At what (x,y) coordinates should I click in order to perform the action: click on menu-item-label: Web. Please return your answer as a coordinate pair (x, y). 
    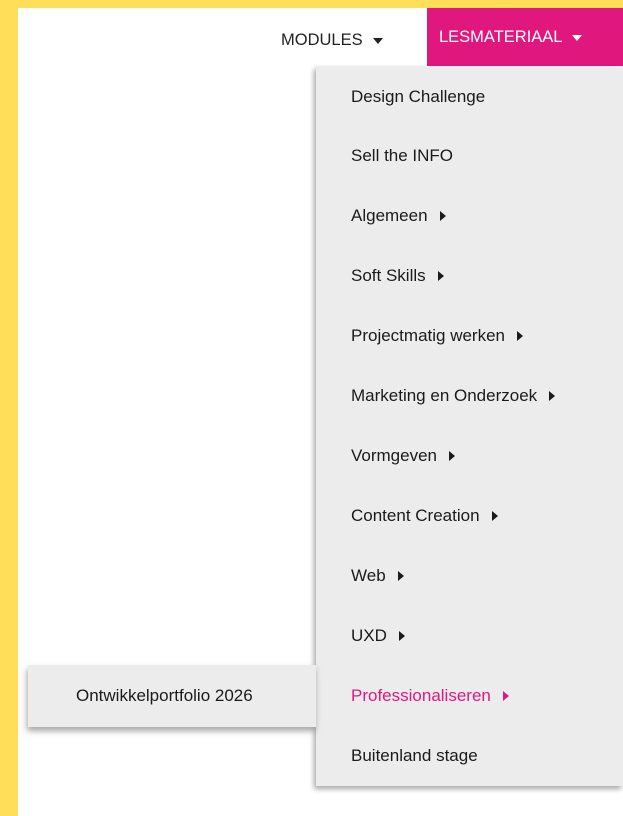
    Looking at the image, I should click on (368, 575).